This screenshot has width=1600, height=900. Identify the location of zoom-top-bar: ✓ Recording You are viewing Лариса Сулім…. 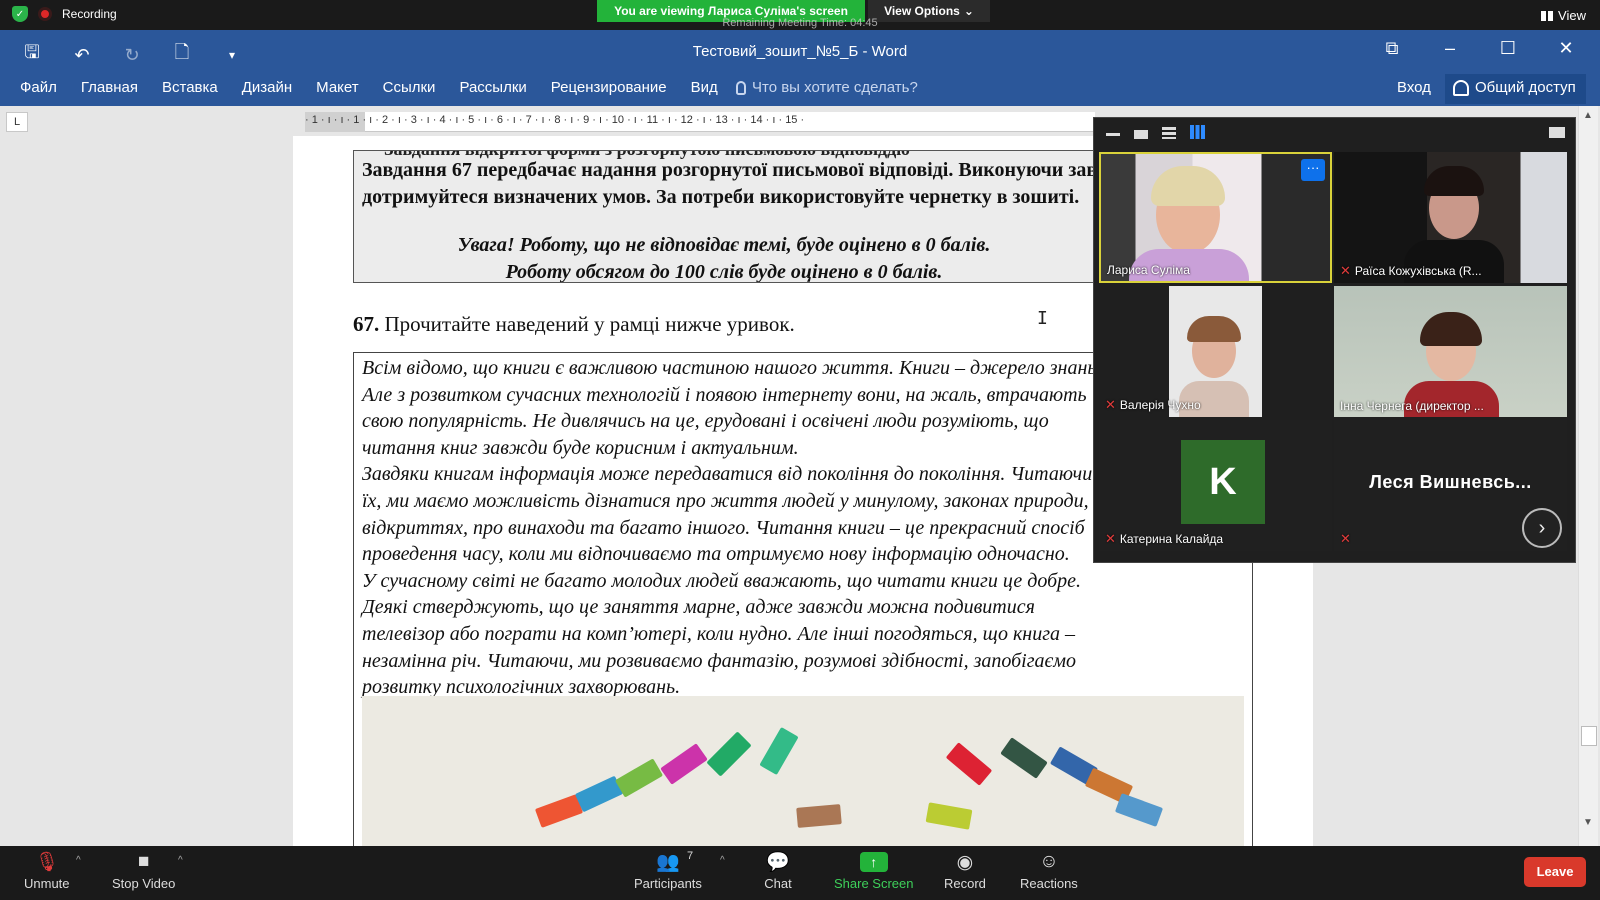
(800, 15).